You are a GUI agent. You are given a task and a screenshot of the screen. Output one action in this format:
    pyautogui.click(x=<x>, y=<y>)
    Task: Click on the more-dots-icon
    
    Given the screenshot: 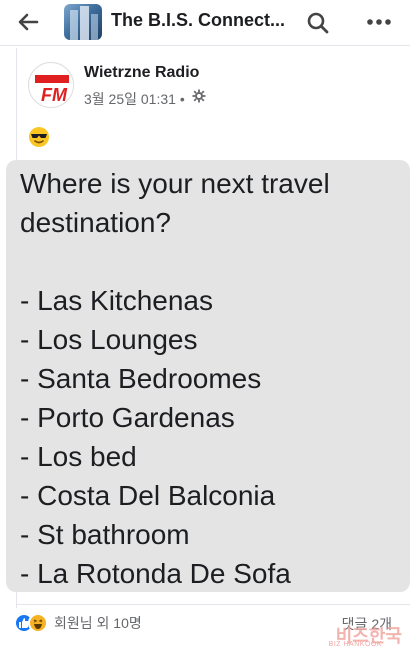 What is the action you would take?
    pyautogui.click(x=379, y=22)
    